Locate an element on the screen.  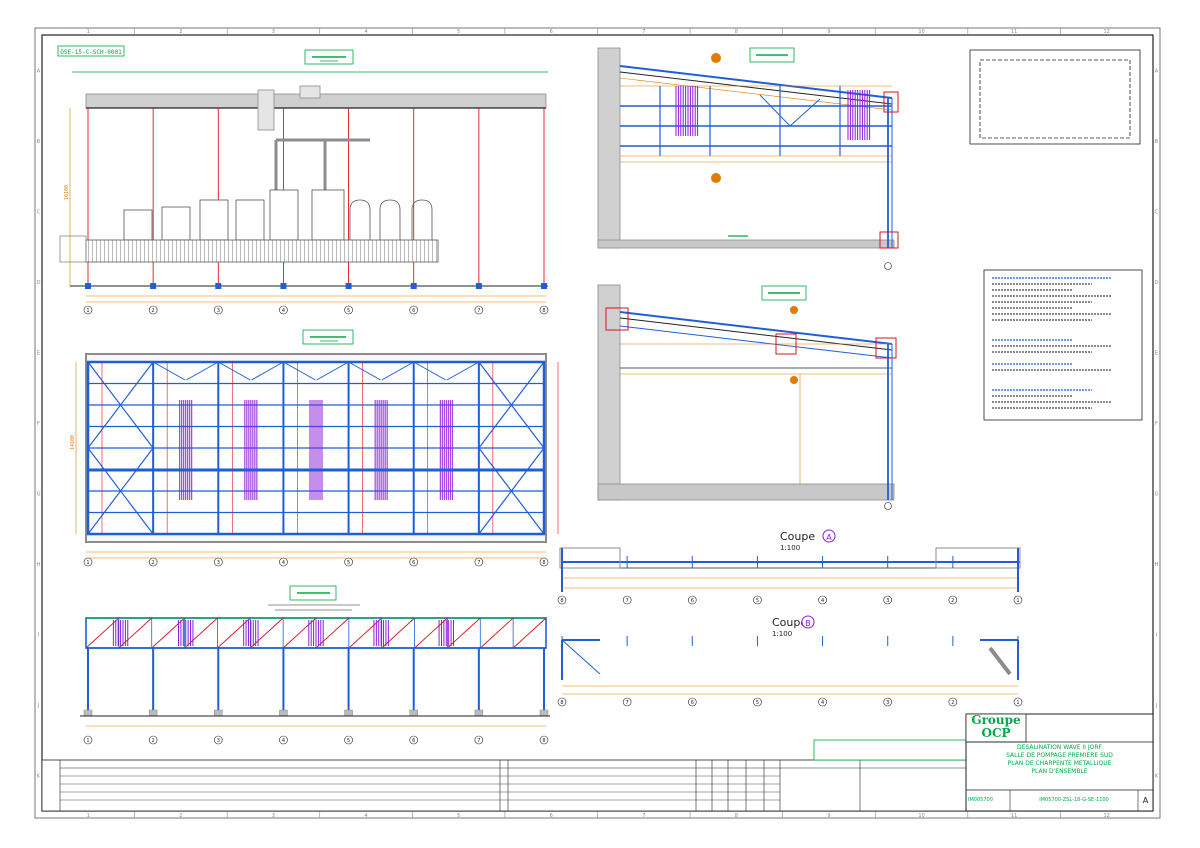
drawing-title-1: PLAN DE CHARPENTE METALLIQUE is located at coordinates (1059, 763).